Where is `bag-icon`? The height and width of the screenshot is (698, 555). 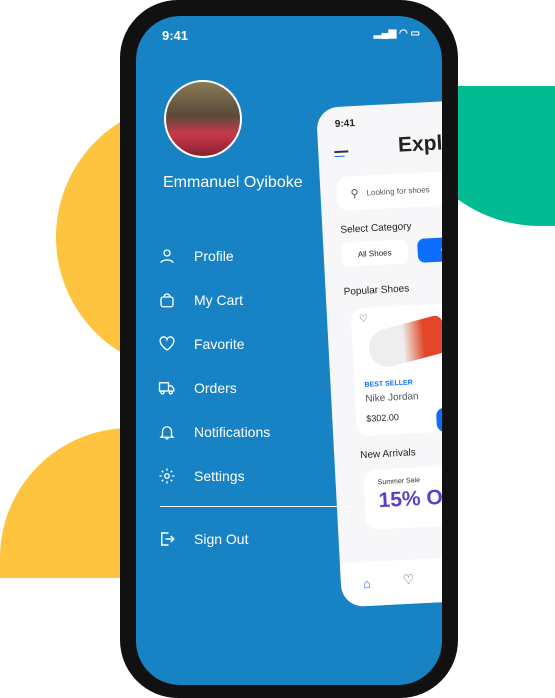 bag-icon is located at coordinates (167, 300).